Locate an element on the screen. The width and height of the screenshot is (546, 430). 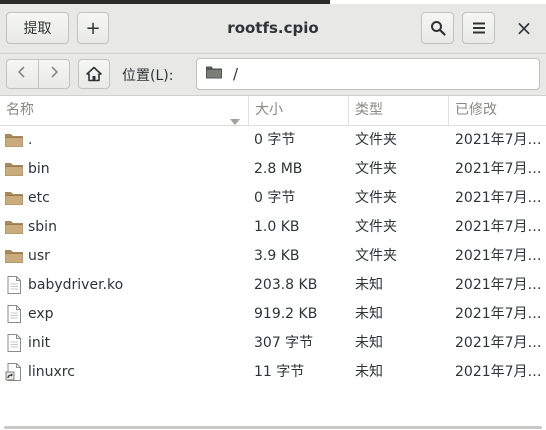
location-path: / is located at coordinates (236, 74).